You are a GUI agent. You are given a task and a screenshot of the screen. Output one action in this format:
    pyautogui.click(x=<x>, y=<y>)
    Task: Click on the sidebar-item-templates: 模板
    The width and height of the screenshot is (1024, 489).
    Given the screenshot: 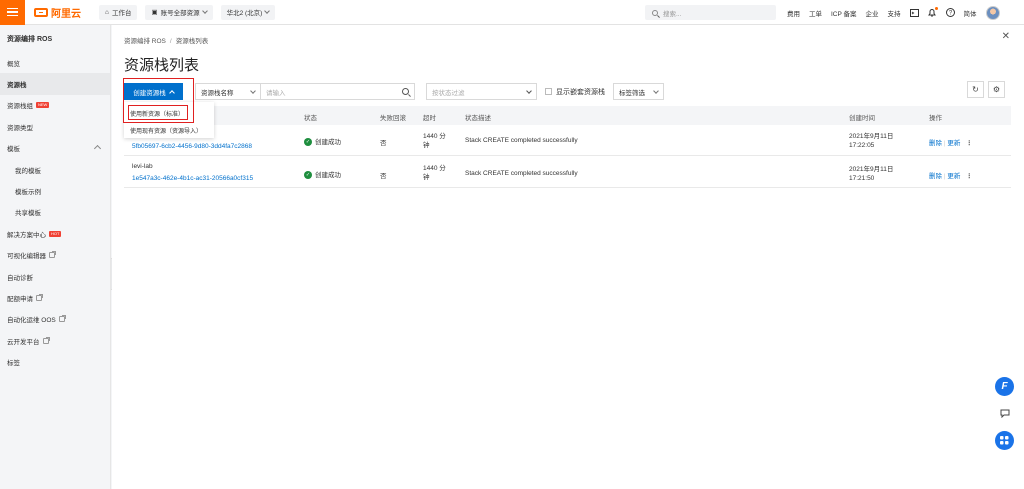 What is the action you would take?
    pyautogui.click(x=55, y=148)
    